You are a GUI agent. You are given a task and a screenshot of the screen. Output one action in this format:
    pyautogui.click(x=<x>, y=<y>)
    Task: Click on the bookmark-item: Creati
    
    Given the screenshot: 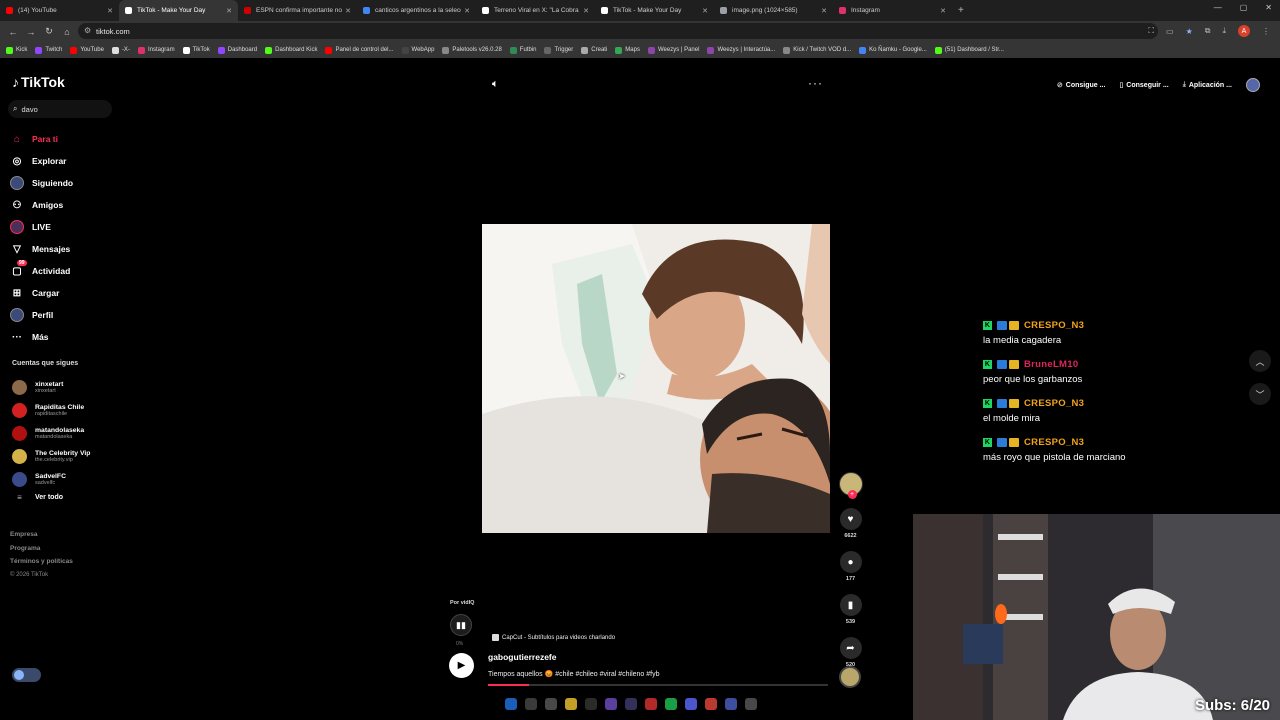 What is the action you would take?
    pyautogui.click(x=594, y=50)
    